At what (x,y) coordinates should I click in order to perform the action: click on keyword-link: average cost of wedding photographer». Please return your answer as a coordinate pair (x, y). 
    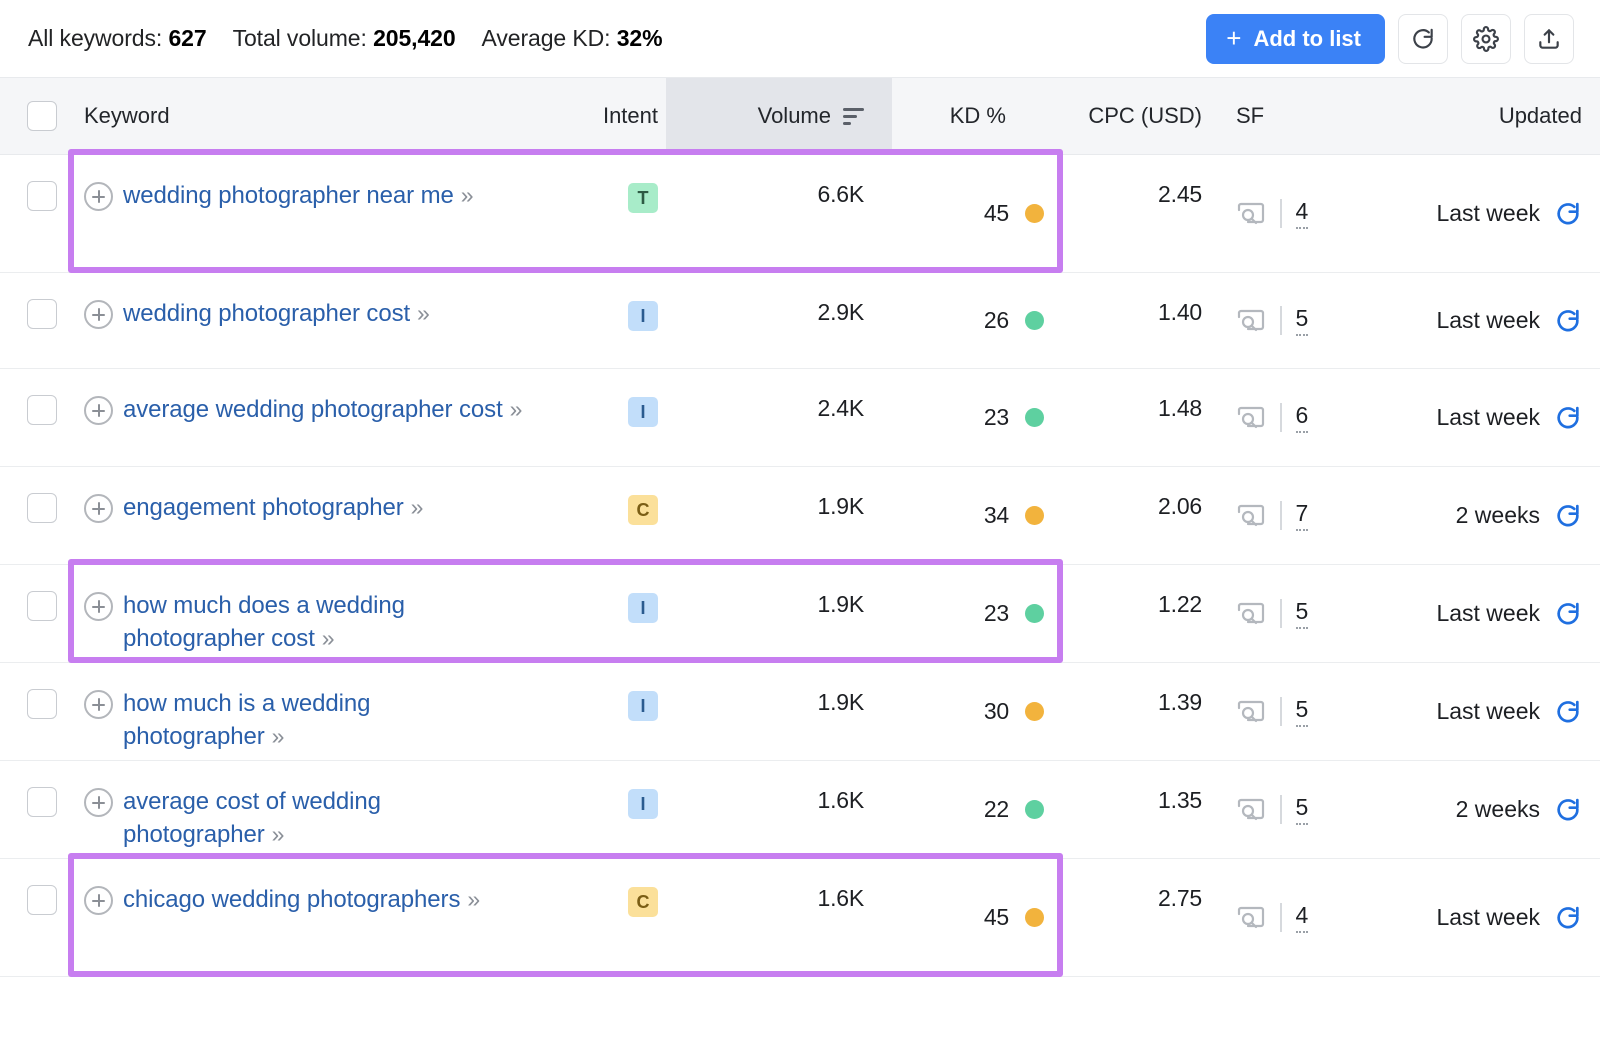
    Looking at the image, I should click on (323, 818).